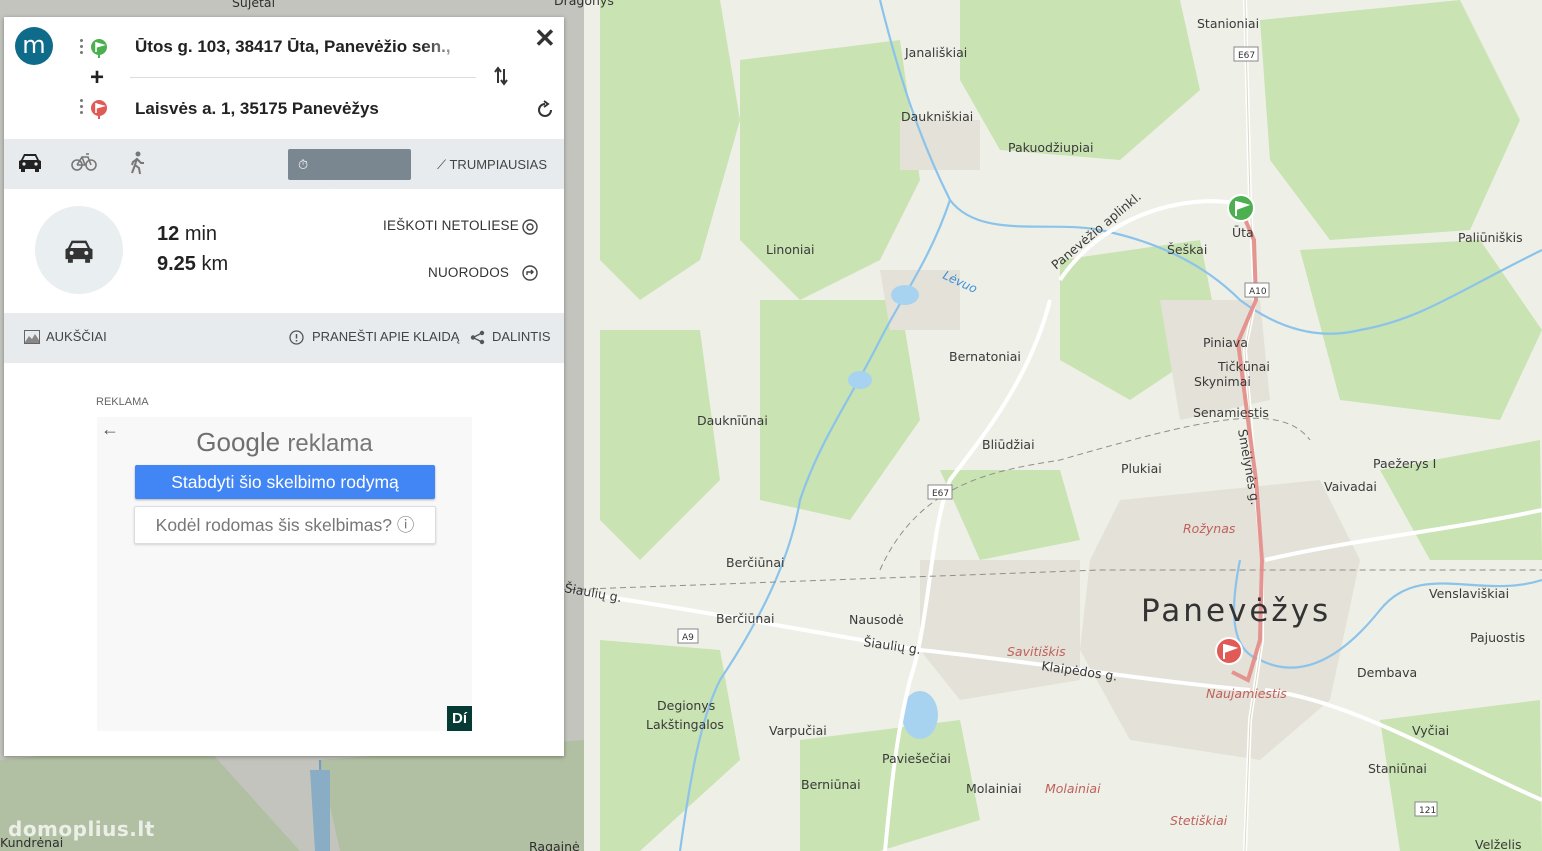  Describe the element at coordinates (492, 164) in the screenshot. I see `shortest-route-button: ⟋ TRUMPIAUSIAS` at that location.